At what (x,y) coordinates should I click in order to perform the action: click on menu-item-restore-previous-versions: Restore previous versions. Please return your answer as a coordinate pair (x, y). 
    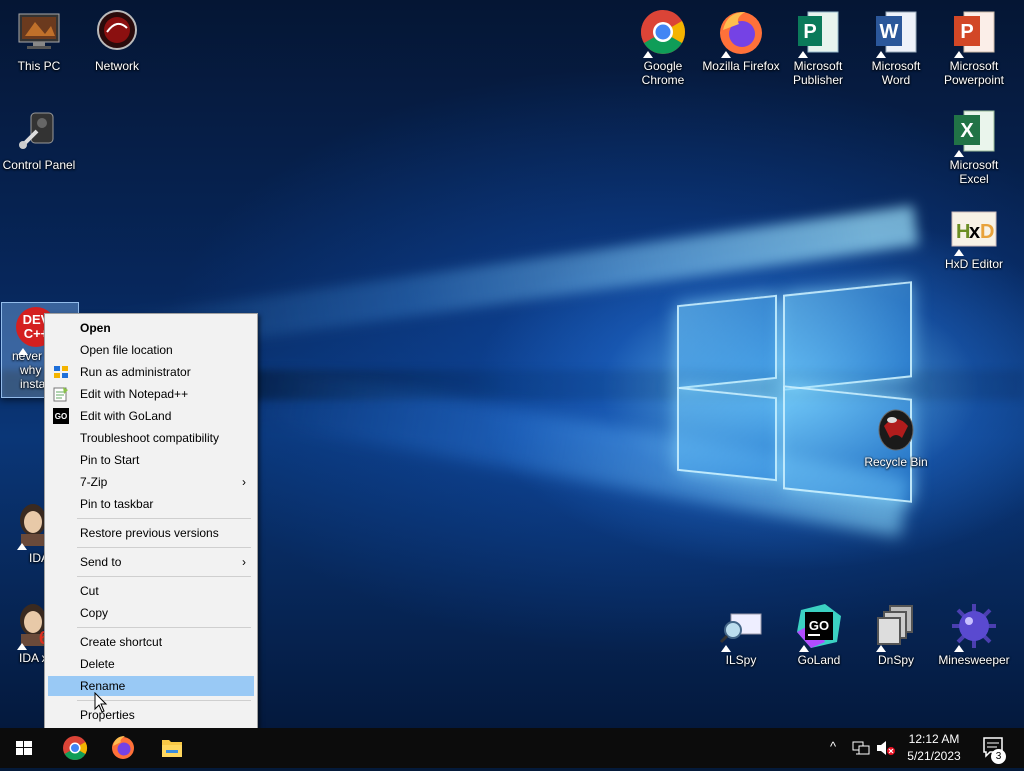
    Looking at the image, I should click on (151, 533).